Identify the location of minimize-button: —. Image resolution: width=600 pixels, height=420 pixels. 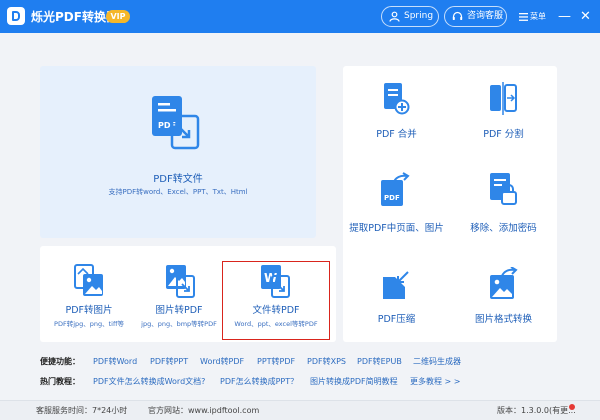
(564, 16).